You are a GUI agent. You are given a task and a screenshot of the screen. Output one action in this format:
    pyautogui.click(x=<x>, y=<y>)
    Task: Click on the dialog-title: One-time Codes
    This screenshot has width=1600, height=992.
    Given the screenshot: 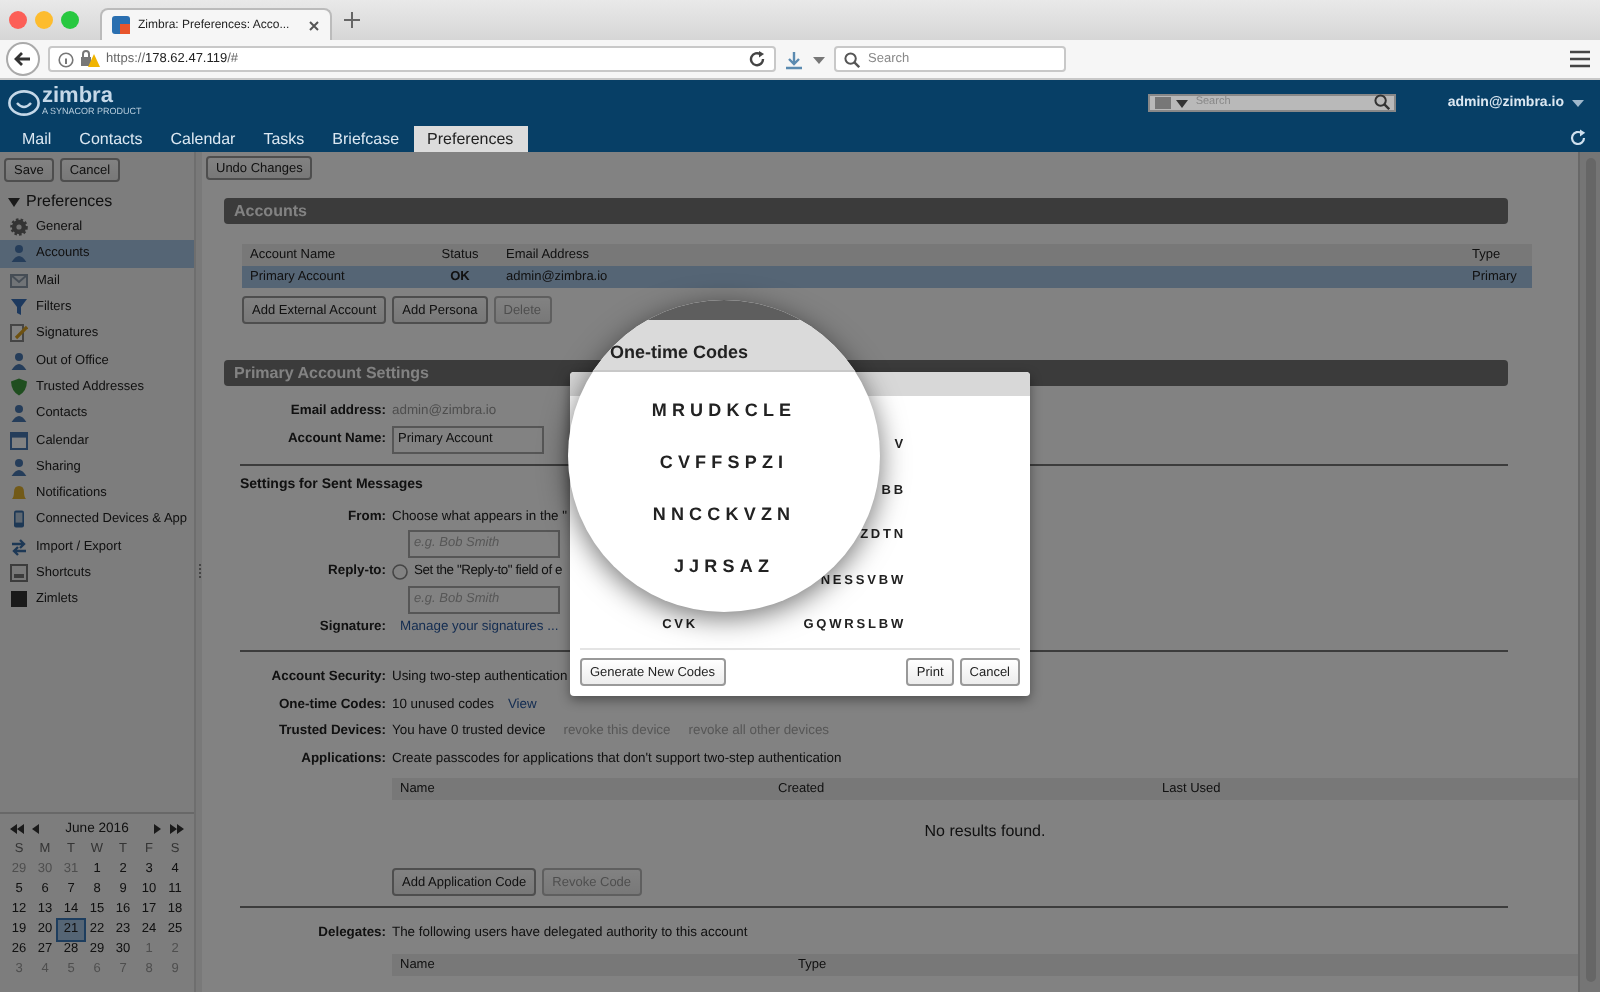 What is the action you would take?
    pyautogui.click(x=679, y=352)
    